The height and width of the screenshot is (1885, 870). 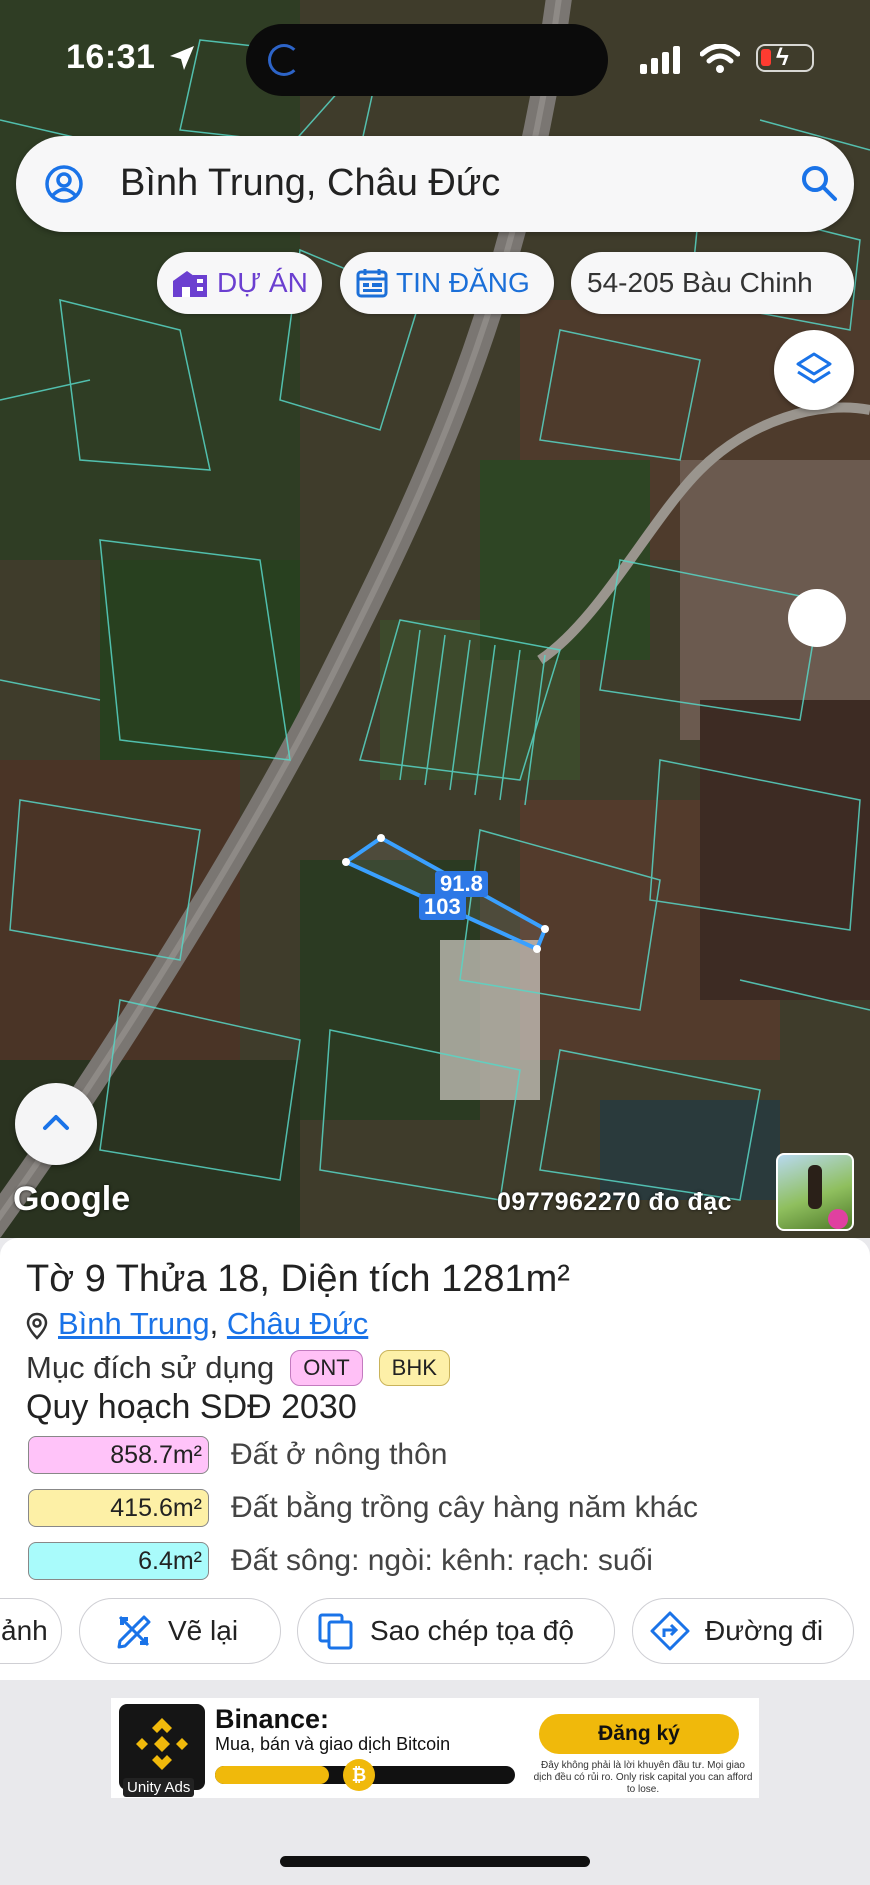 What do you see at coordinates (111, 57) in the screenshot?
I see `status-time: 16:31` at bounding box center [111, 57].